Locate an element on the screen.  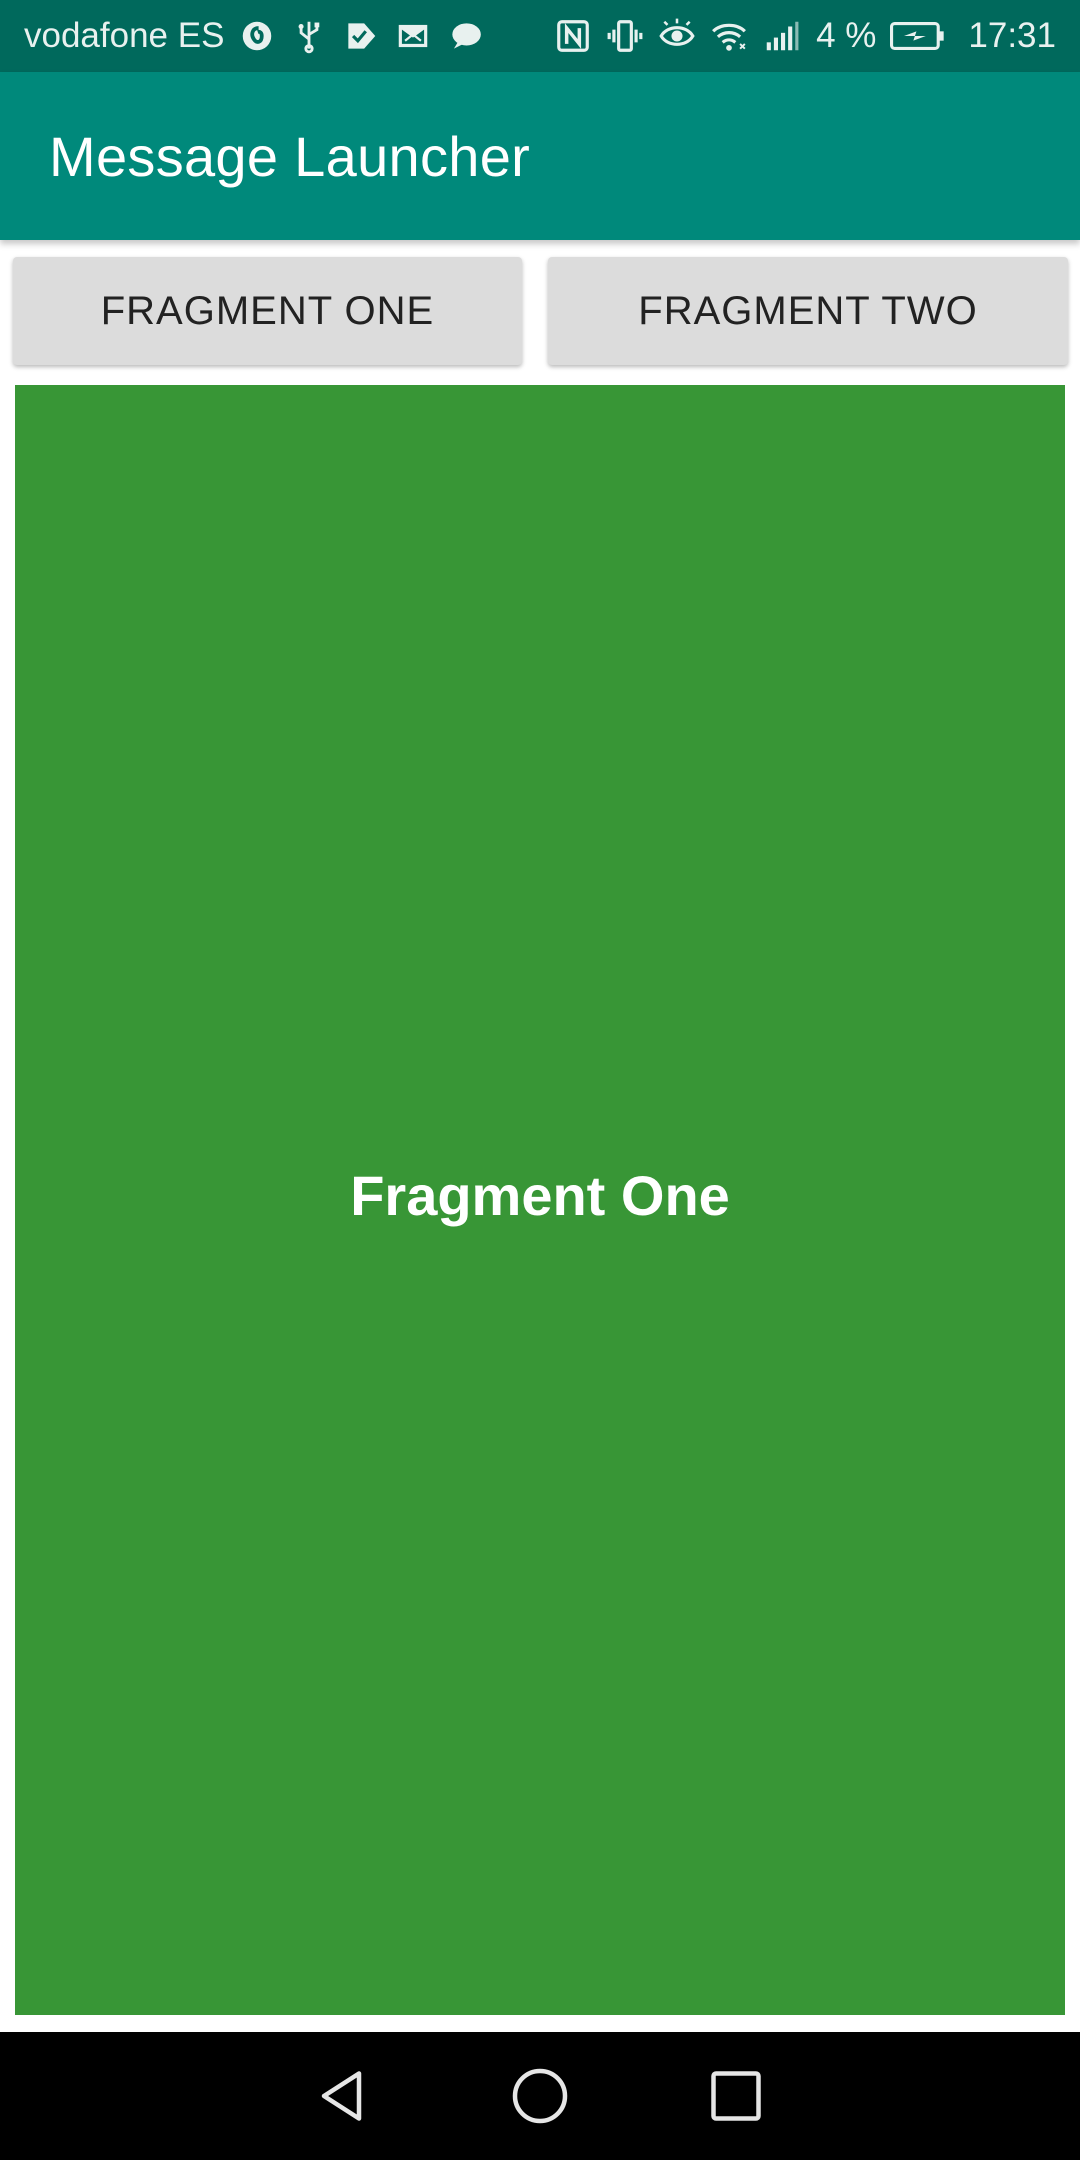
status-bar: vodafone ES 4 % 17:31 is located at coordinates (540, 36).